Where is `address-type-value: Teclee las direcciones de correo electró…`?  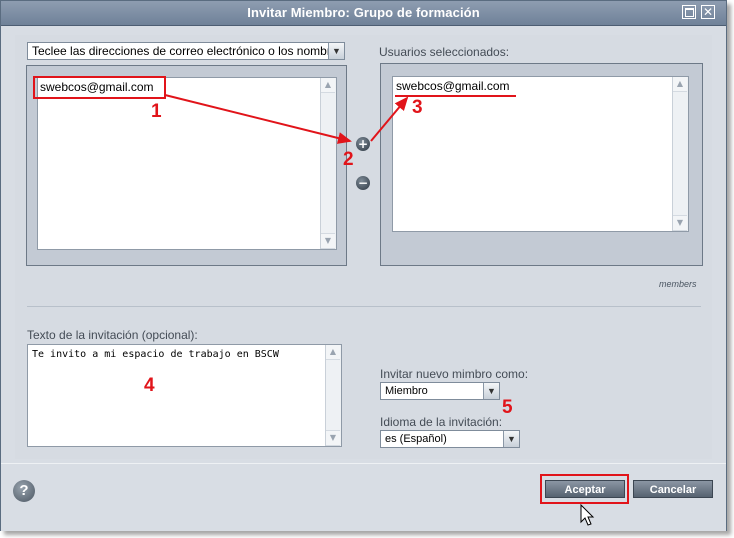 address-type-value: Teclee las direcciones de correo electró… is located at coordinates (188, 51).